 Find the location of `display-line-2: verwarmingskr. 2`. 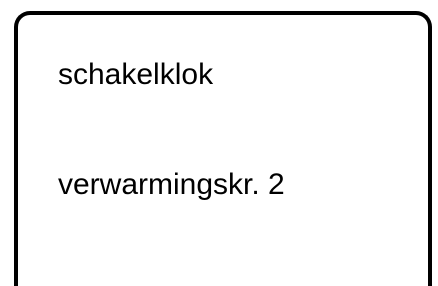

display-line-2: verwarmingskr. 2 is located at coordinates (171, 184).